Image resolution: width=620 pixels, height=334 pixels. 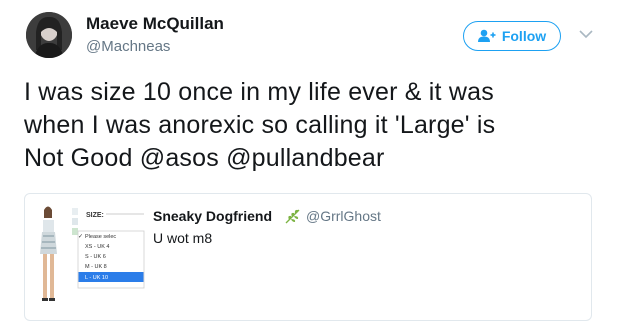 I want to click on size-option: M - UK 8, so click(x=96, y=267).